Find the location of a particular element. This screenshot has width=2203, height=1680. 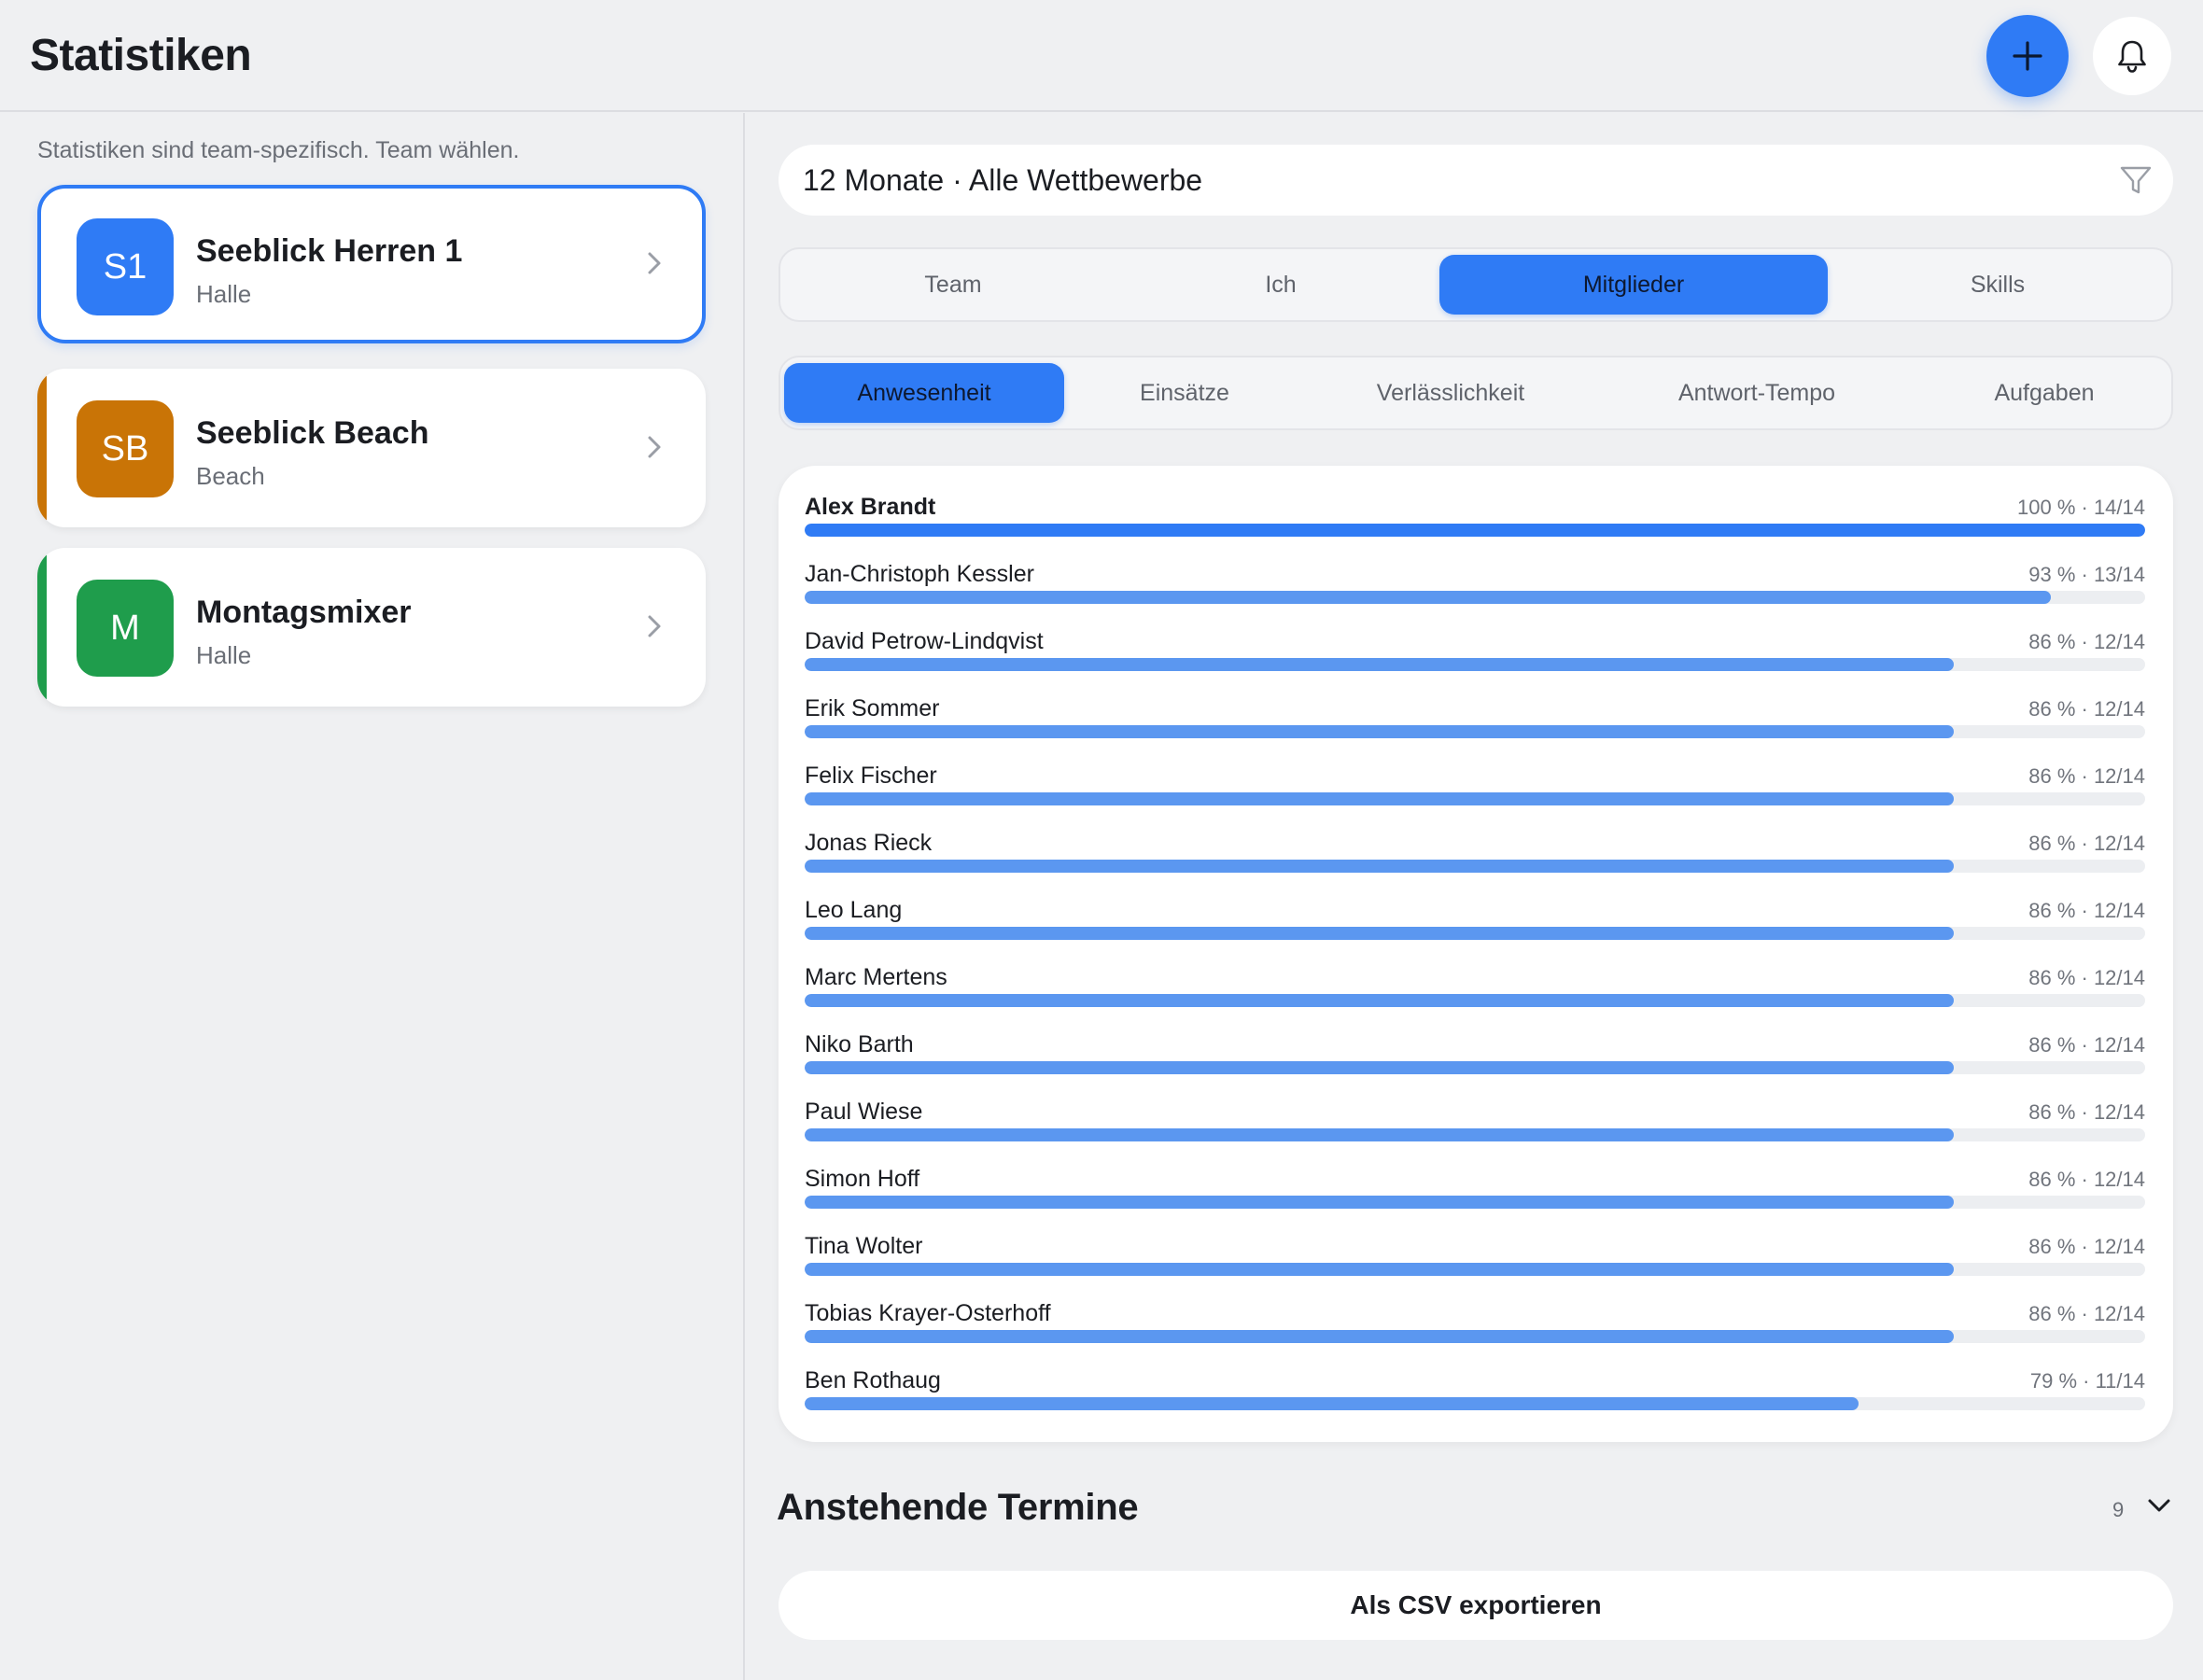

team-subtitle: Halle is located at coordinates (224, 655).